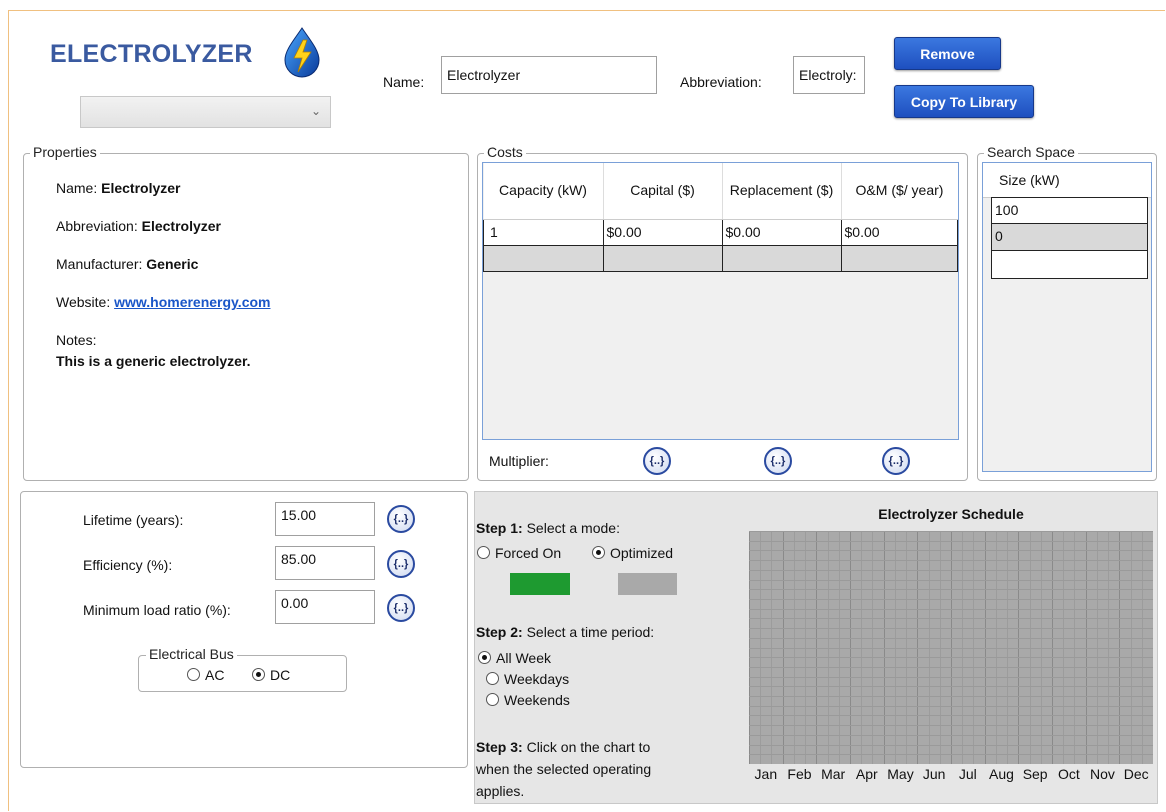 Image resolution: width=1166 pixels, height=812 pixels. What do you see at coordinates (598, 552) in the screenshot?
I see `radio-optimized-icon` at bounding box center [598, 552].